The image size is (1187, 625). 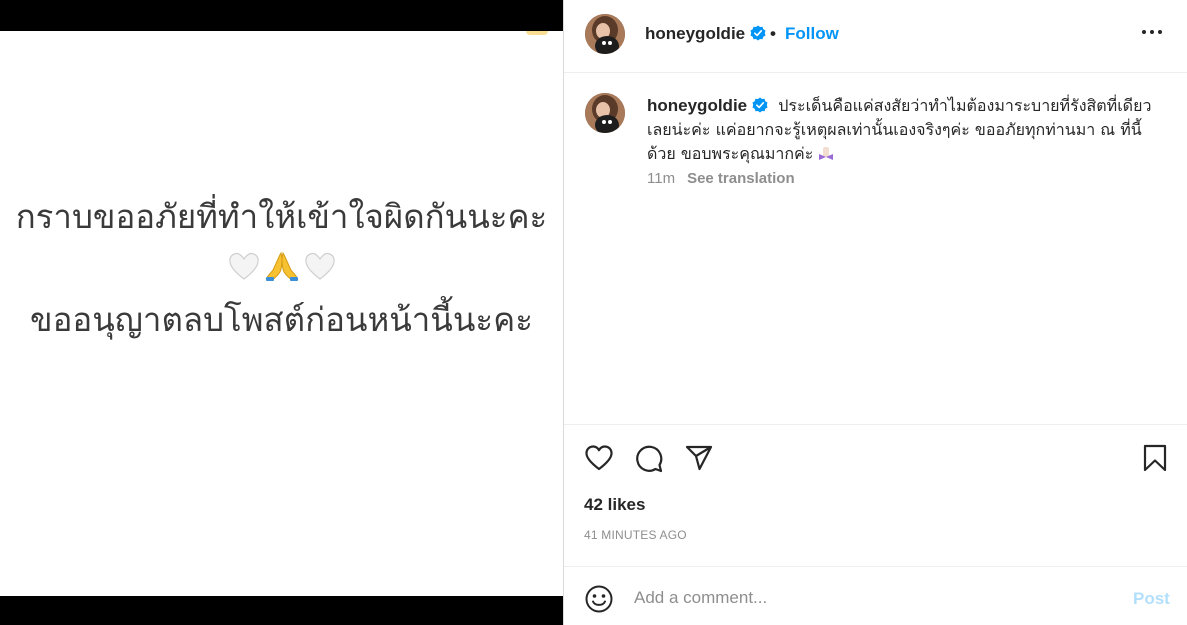 I want to click on comment-form: Post, so click(x=875, y=595).